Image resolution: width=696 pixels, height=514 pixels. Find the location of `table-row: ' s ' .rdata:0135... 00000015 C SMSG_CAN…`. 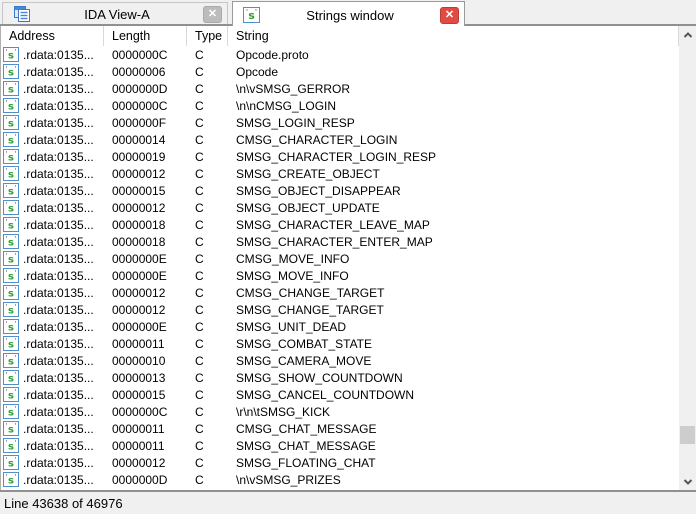

table-row: ' s ' .rdata:0135... 00000015 C SMSG_CAN… is located at coordinates (340, 394).